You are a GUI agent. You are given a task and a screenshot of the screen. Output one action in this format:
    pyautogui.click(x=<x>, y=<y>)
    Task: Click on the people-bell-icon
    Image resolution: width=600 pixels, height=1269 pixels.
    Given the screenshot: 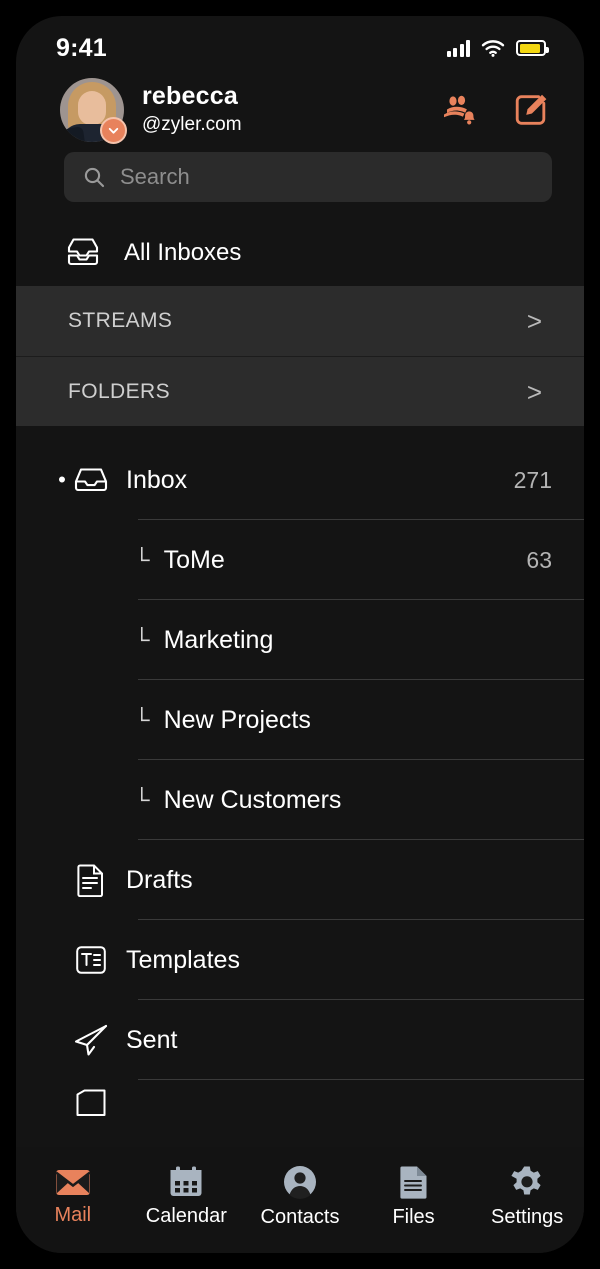 What is the action you would take?
    pyautogui.click(x=459, y=110)
    